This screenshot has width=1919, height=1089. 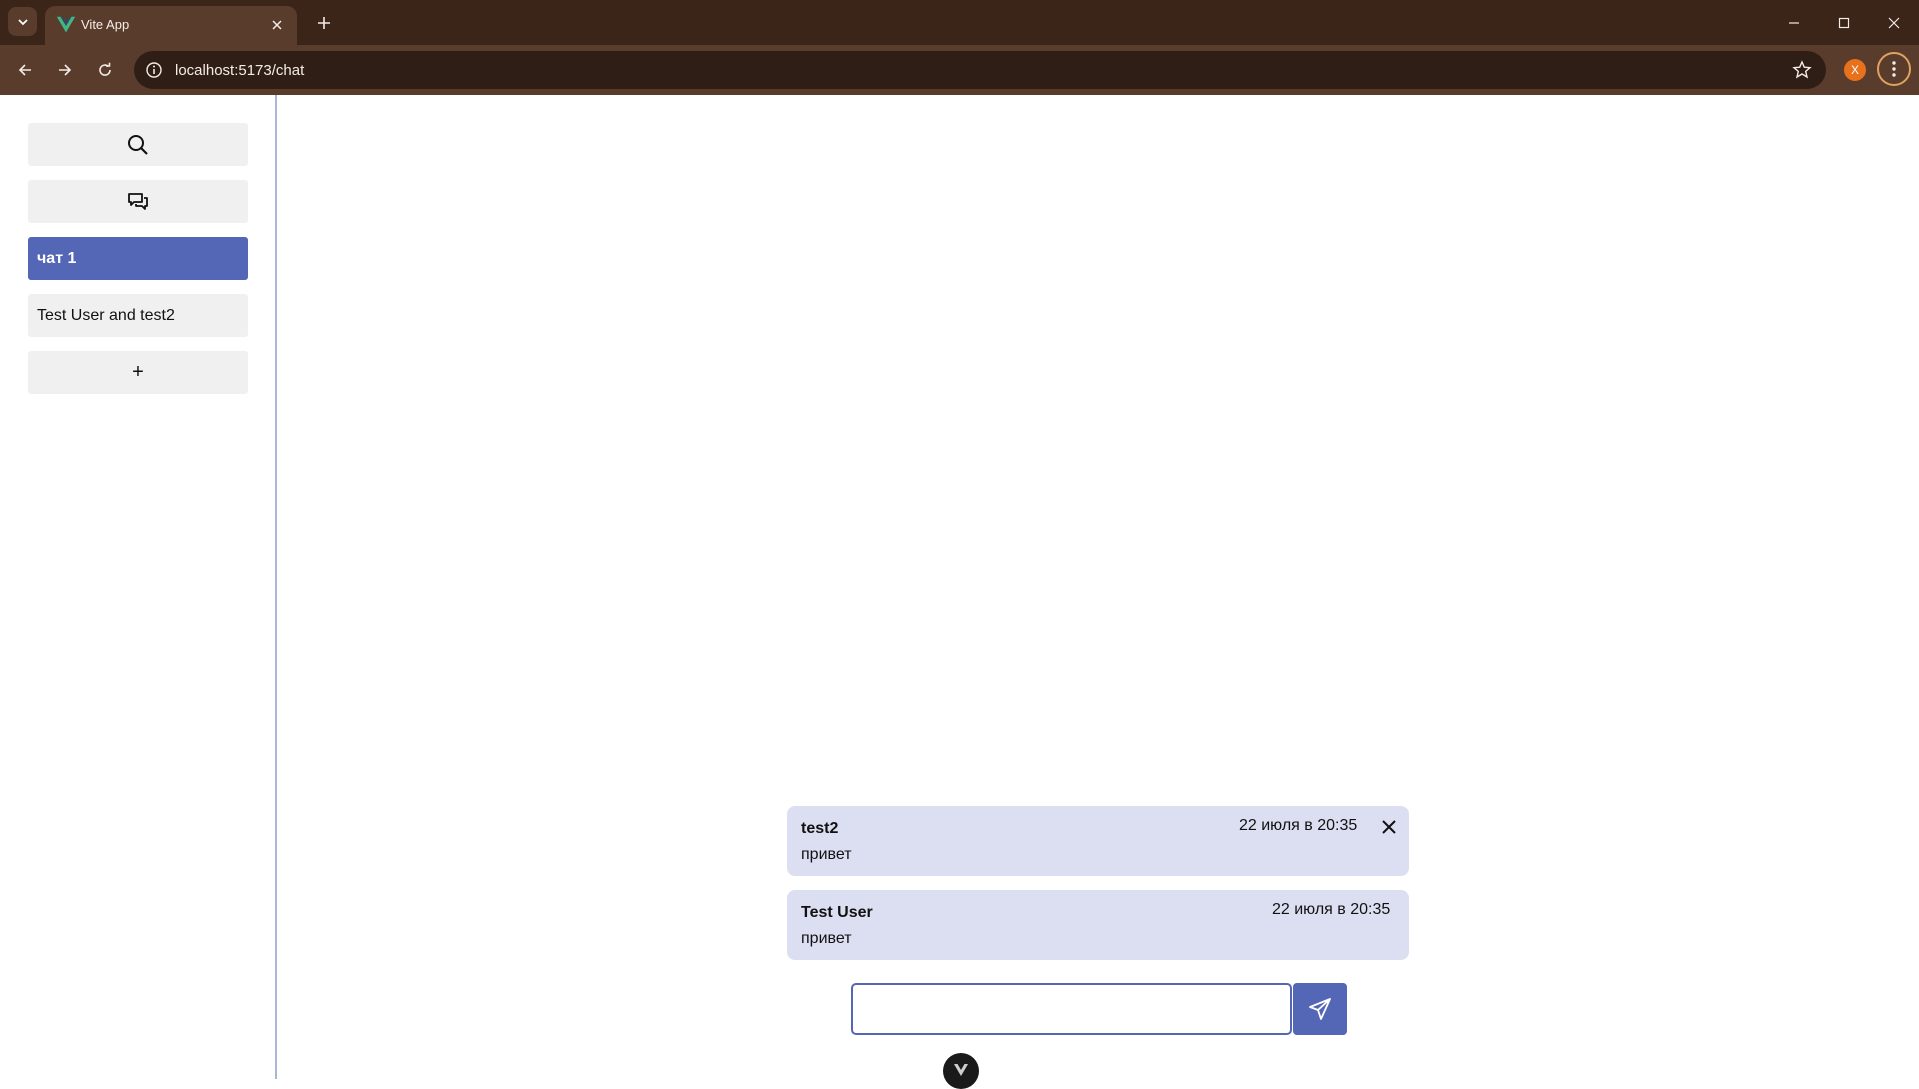 I want to click on browser-toolbar: localhost:5173/chat X, so click(x=959, y=70).